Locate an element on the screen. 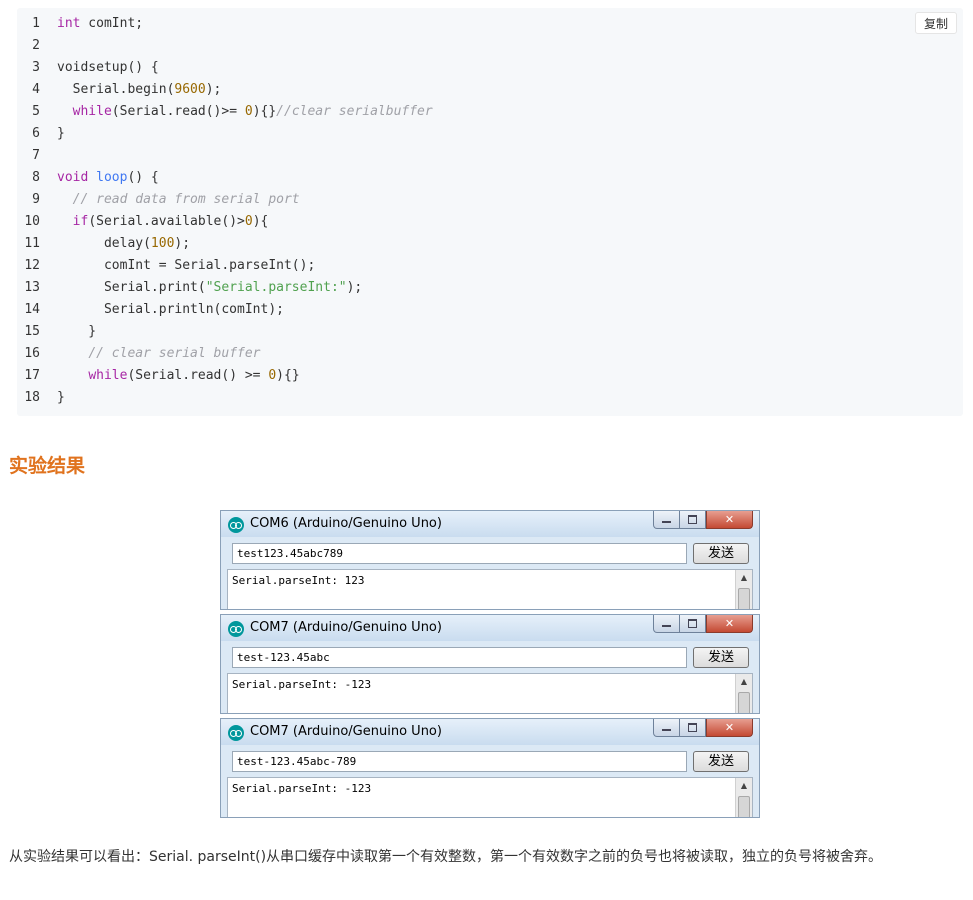 The image size is (973, 900). serial-output-text: Serial.parseInt: -123 is located at coordinates (302, 788).